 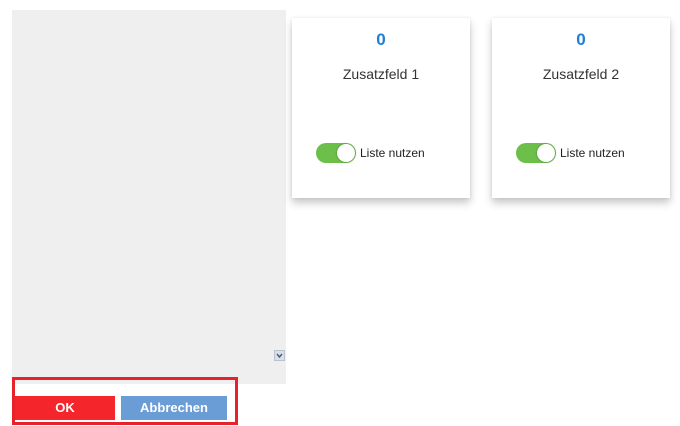 I want to click on chevron-down-icon, so click(x=279, y=356).